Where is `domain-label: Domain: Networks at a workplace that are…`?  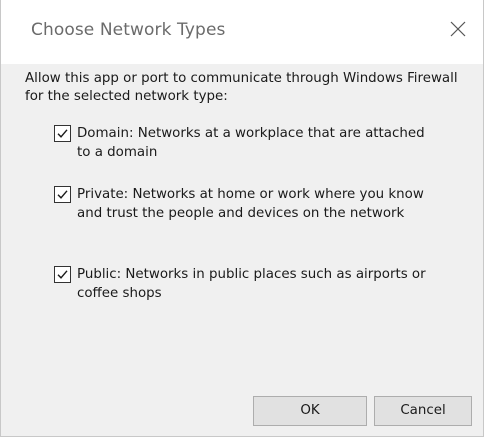
domain-label: Domain: Networks at a workplace that are… is located at coordinates (251, 143).